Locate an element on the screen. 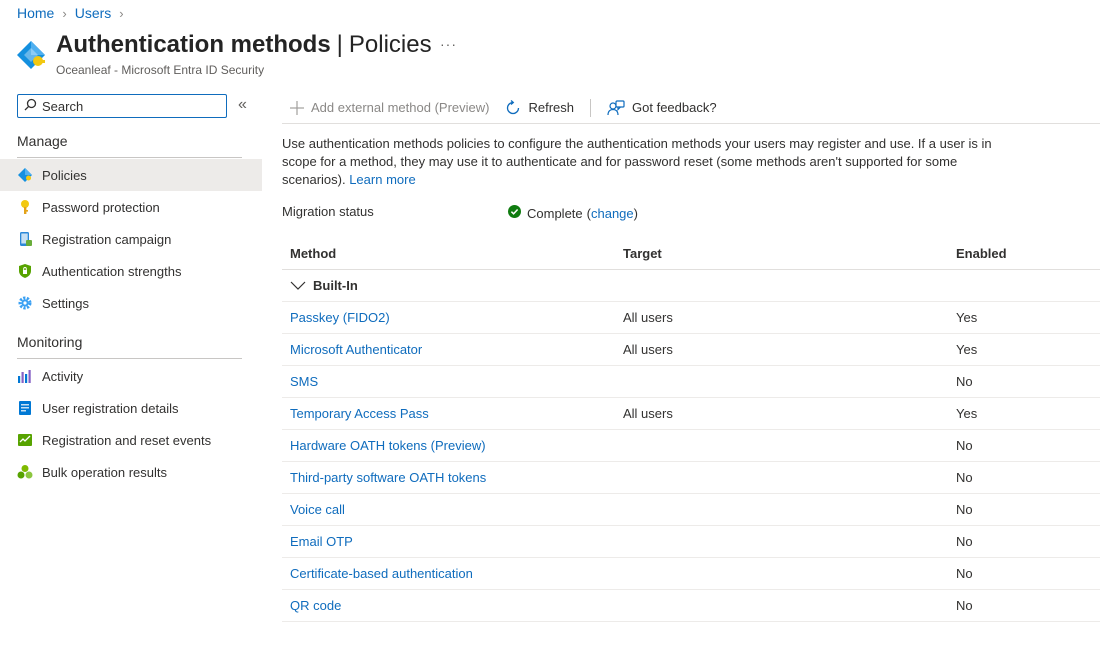 This screenshot has width=1100, height=668. table-row: Third-party software OATH tokens No is located at coordinates (691, 478).